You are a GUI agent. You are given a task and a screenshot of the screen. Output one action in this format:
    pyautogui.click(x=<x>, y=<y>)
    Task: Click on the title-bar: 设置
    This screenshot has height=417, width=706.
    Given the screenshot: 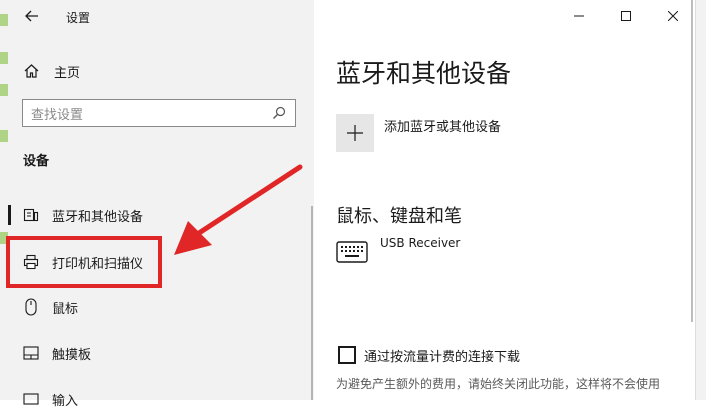 What is the action you would take?
    pyautogui.click(x=161, y=17)
    